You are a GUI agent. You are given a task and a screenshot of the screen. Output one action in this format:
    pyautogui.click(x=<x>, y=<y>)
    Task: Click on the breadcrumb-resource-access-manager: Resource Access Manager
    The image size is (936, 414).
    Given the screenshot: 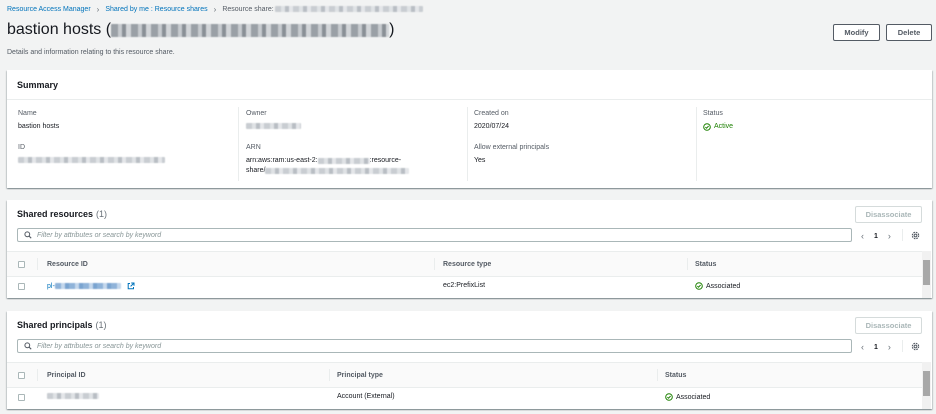 What is the action you would take?
    pyautogui.click(x=49, y=9)
    